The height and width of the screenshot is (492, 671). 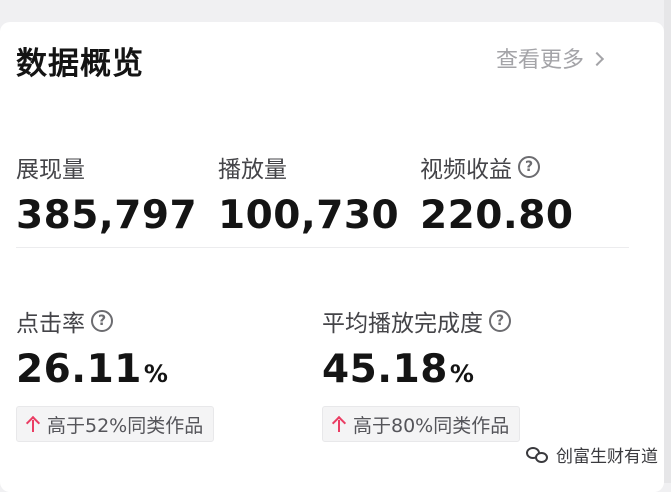 I want to click on view-more-label: 查看更多, so click(x=540, y=60).